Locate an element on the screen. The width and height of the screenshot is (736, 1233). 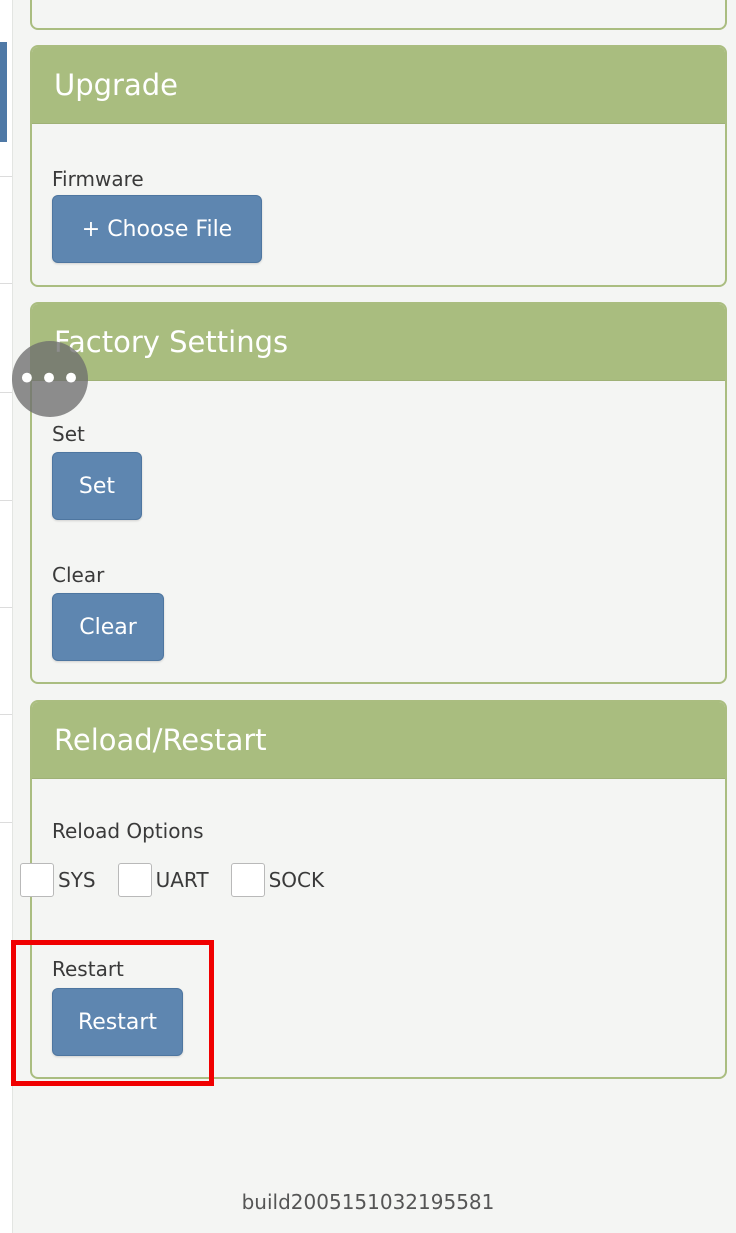
uart-checkbox-label: UART is located at coordinates (182, 880).